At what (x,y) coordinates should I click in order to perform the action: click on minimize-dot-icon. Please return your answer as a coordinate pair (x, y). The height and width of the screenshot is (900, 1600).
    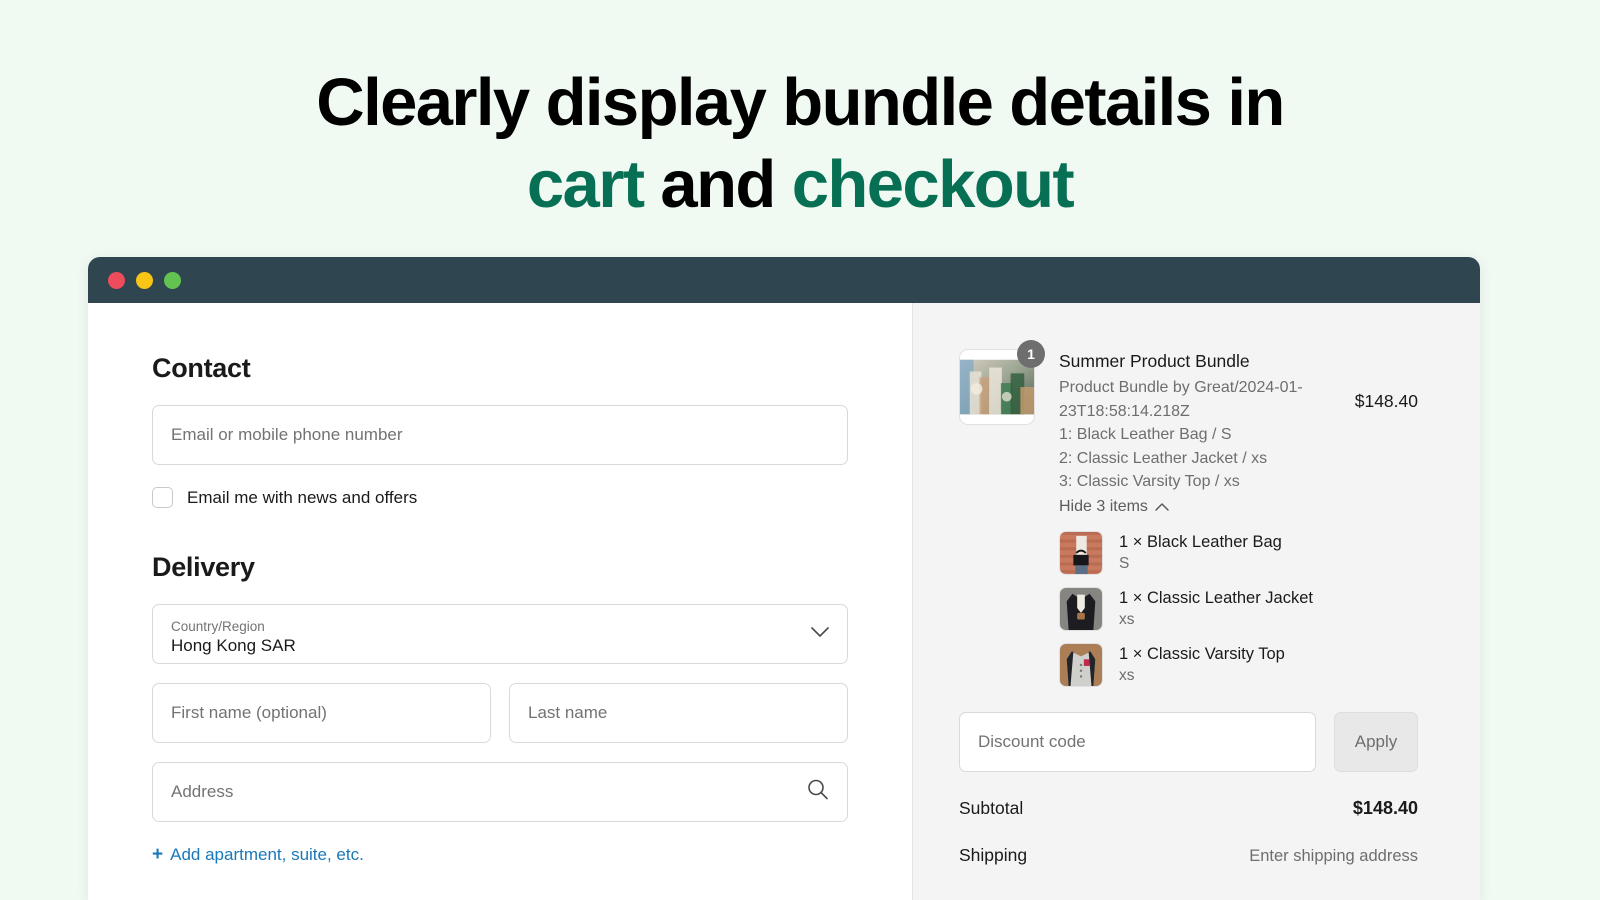
    Looking at the image, I should click on (144, 280).